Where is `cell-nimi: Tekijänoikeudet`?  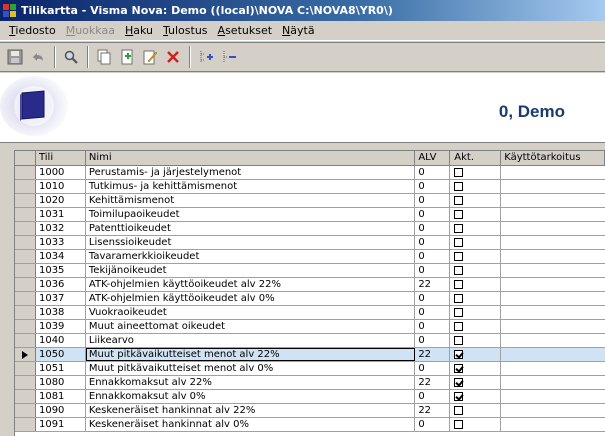
cell-nimi: Tekijänoikeudet is located at coordinates (251, 270).